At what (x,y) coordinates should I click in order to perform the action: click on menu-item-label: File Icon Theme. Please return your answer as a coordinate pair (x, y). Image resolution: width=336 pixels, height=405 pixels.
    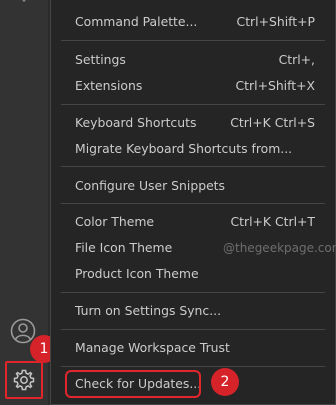
    Looking at the image, I should click on (124, 247).